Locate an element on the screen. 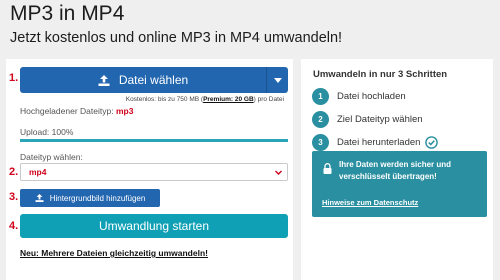 The width and height of the screenshot is (500, 280). step-item-download: 3 Datei herunterladen is located at coordinates (375, 142).